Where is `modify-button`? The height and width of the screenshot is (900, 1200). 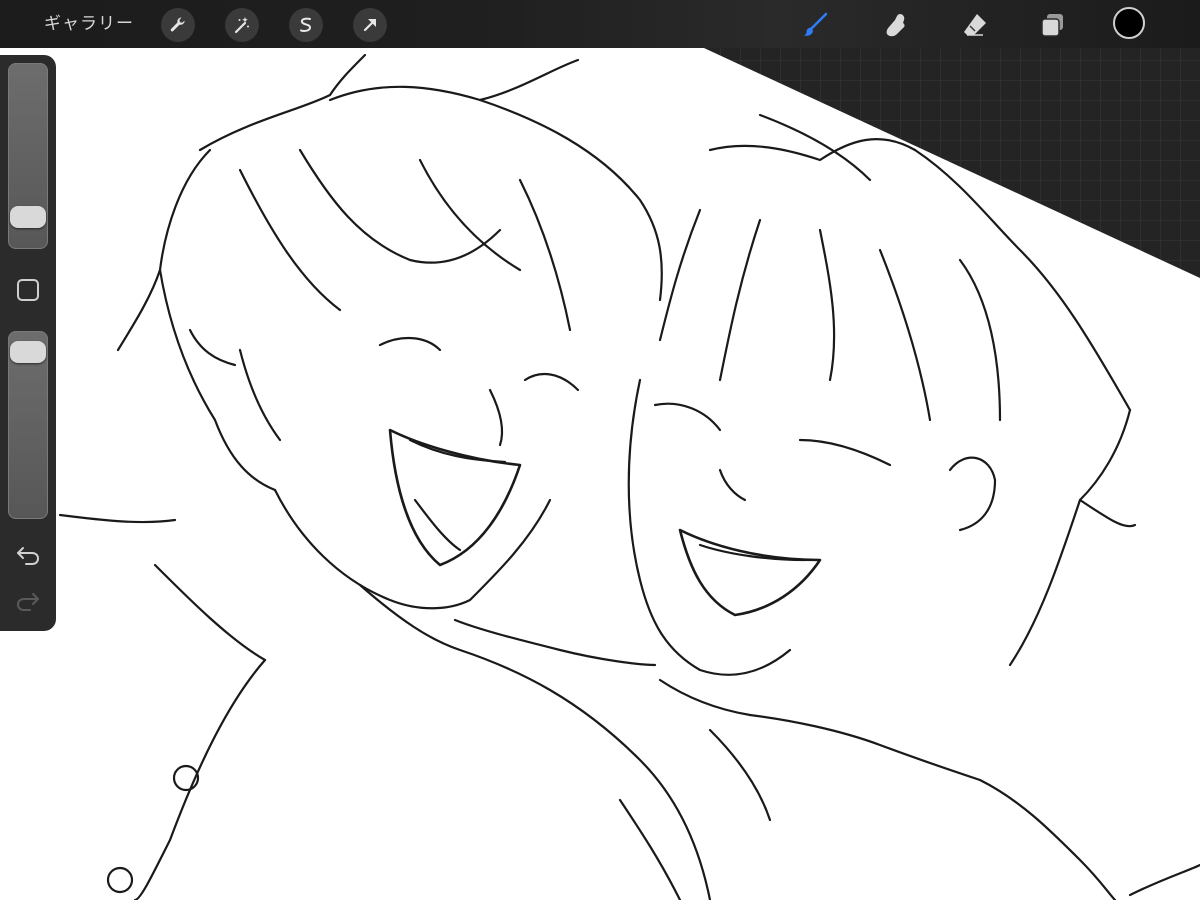
modify-button is located at coordinates (28, 290).